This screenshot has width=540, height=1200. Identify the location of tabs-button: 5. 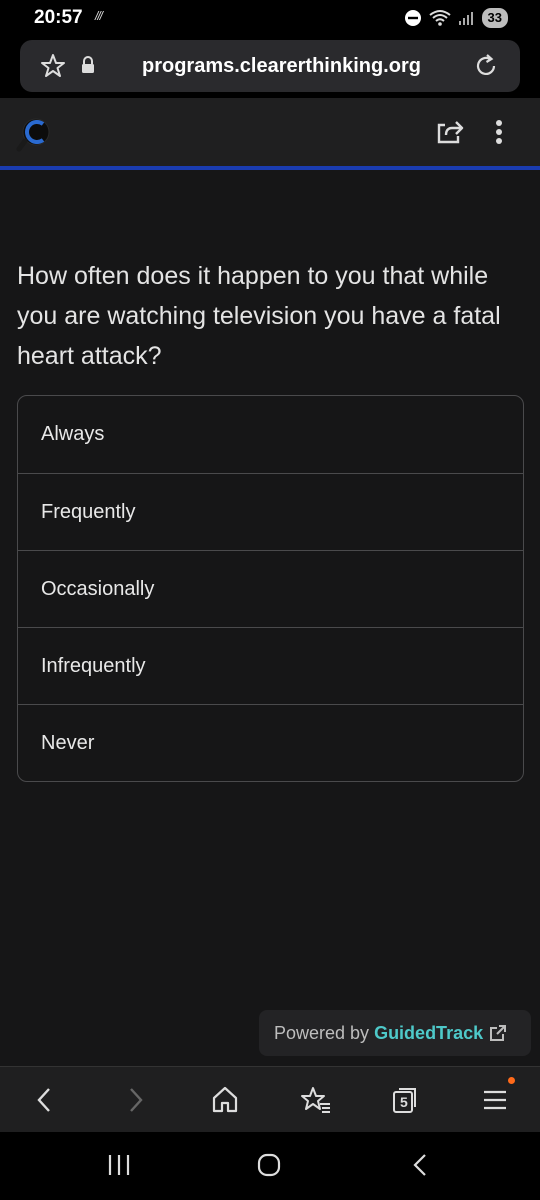
(405, 1100).